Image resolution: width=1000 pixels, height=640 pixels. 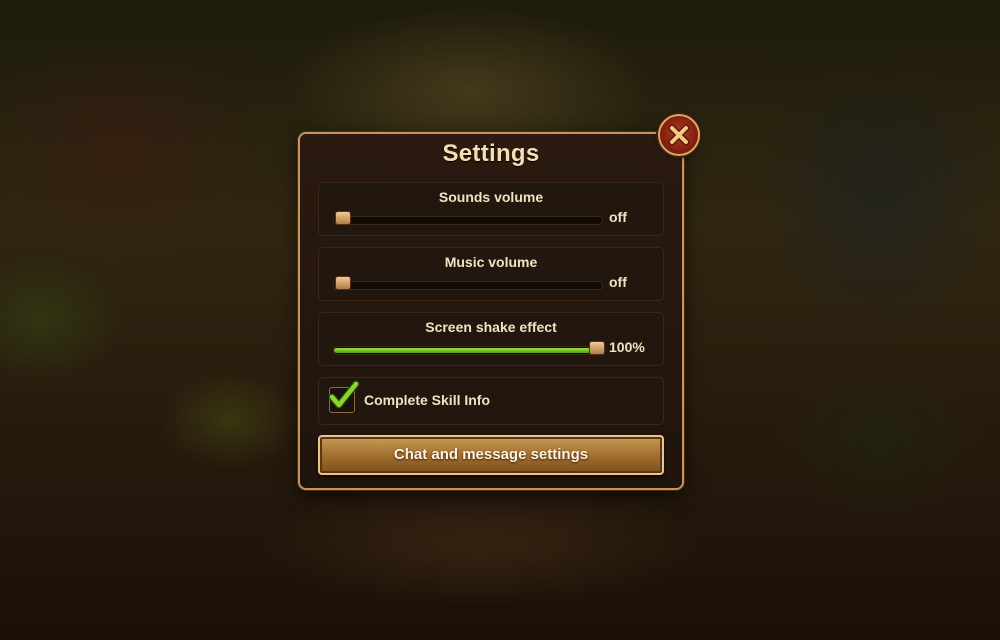 I want to click on screen-shake-value: 100%, so click(x=627, y=347).